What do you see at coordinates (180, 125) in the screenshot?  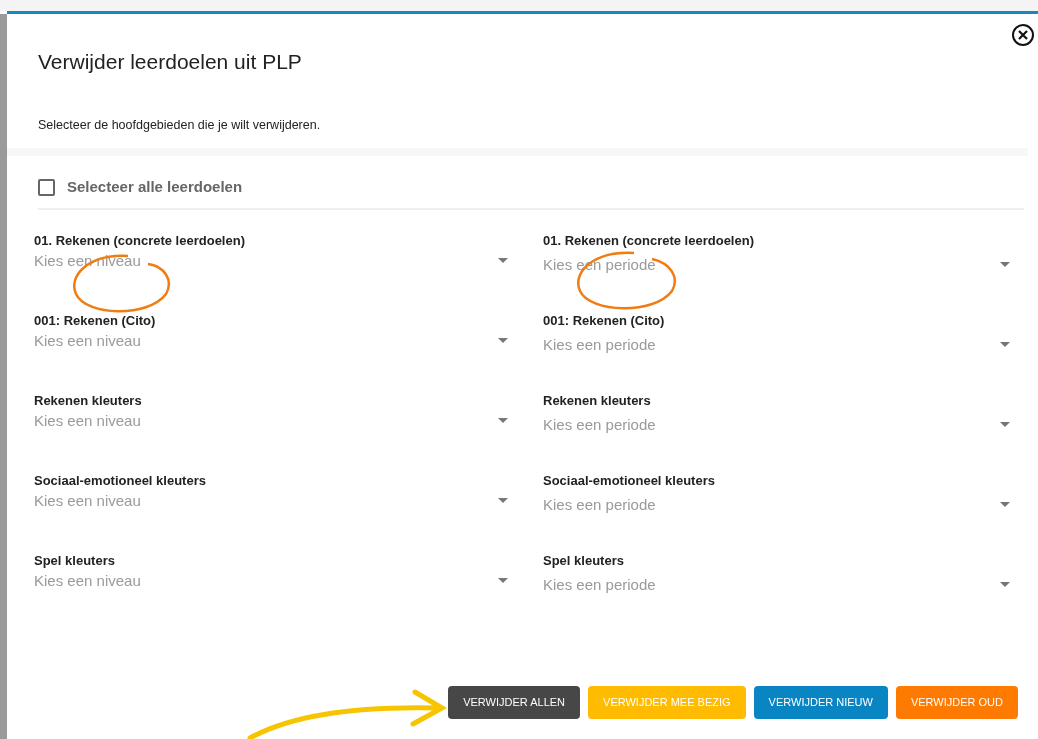 I see `instruction-text: Selecteer de hoofdgebieden die je wilt verwijderen.` at bounding box center [180, 125].